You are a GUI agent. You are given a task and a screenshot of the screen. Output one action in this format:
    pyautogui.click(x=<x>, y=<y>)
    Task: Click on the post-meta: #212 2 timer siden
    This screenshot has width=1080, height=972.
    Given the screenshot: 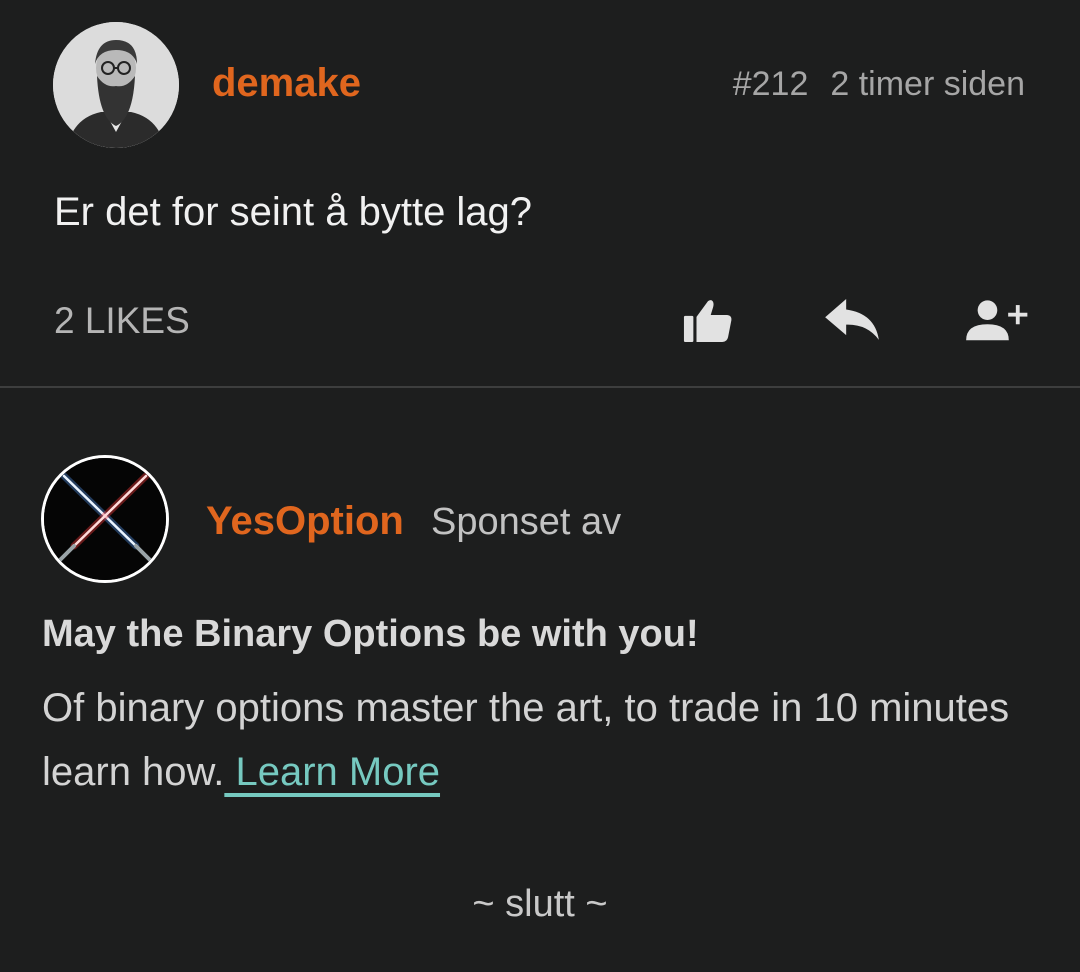 What is the action you would take?
    pyautogui.click(x=879, y=84)
    